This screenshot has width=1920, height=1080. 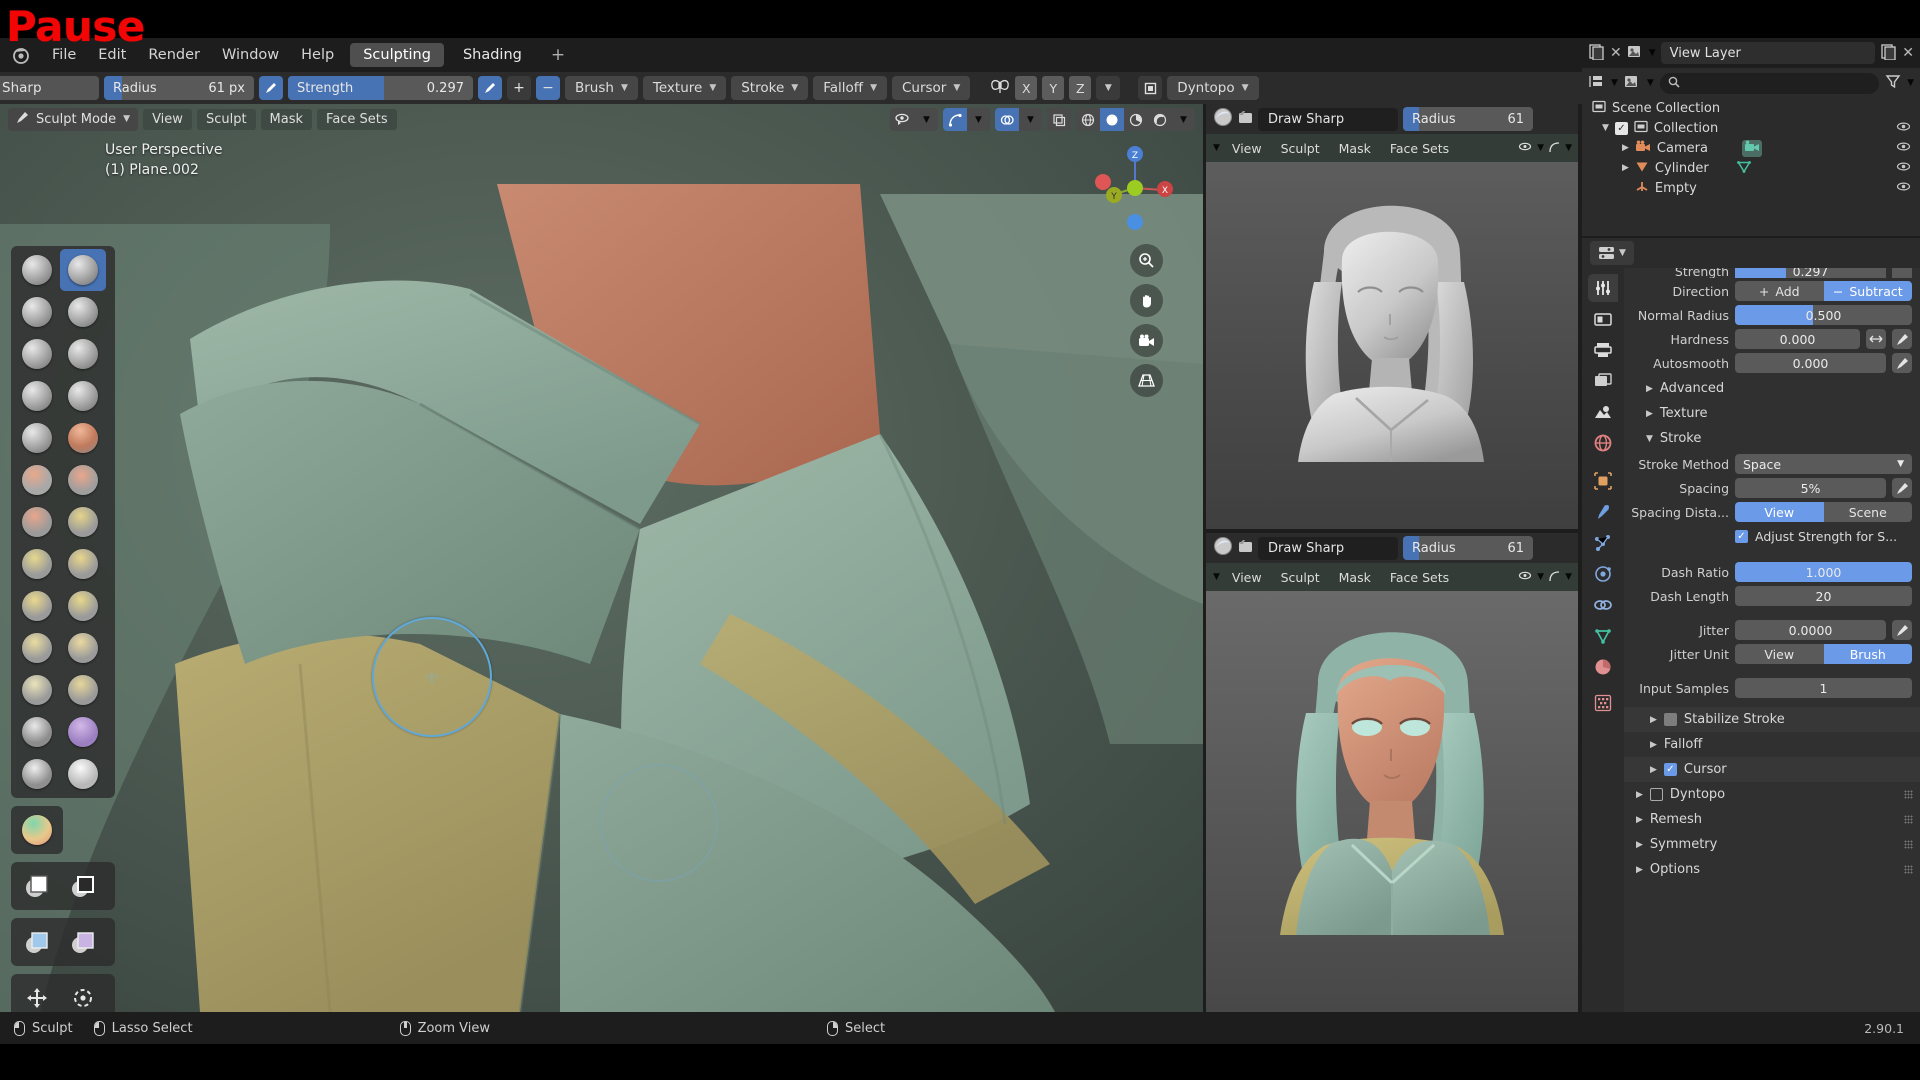 I want to click on brush-menu: Brush ▼, so click(x=601, y=88).